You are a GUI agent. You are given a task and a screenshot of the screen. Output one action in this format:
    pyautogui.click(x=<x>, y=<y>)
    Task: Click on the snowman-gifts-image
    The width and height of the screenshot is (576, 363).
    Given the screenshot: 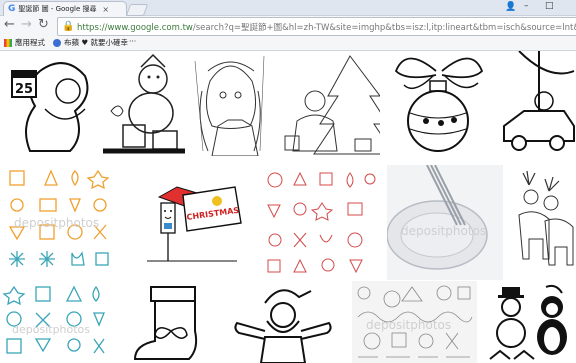 What is the action you would take?
    pyautogui.click(x=144, y=103)
    